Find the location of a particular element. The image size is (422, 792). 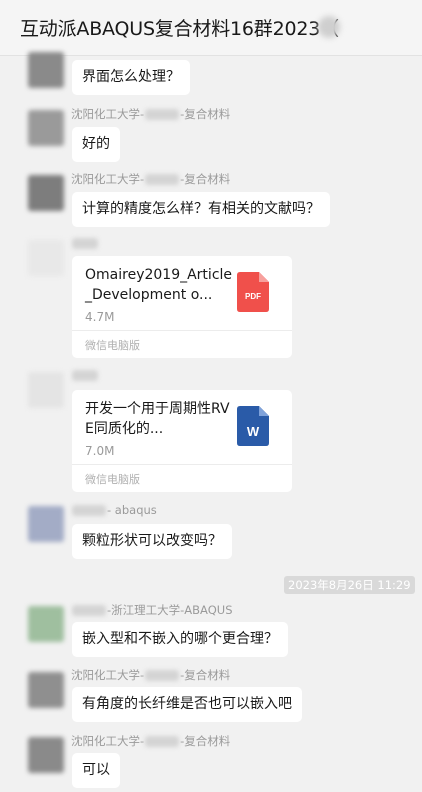

message-bubble: 可以 is located at coordinates (96, 770).